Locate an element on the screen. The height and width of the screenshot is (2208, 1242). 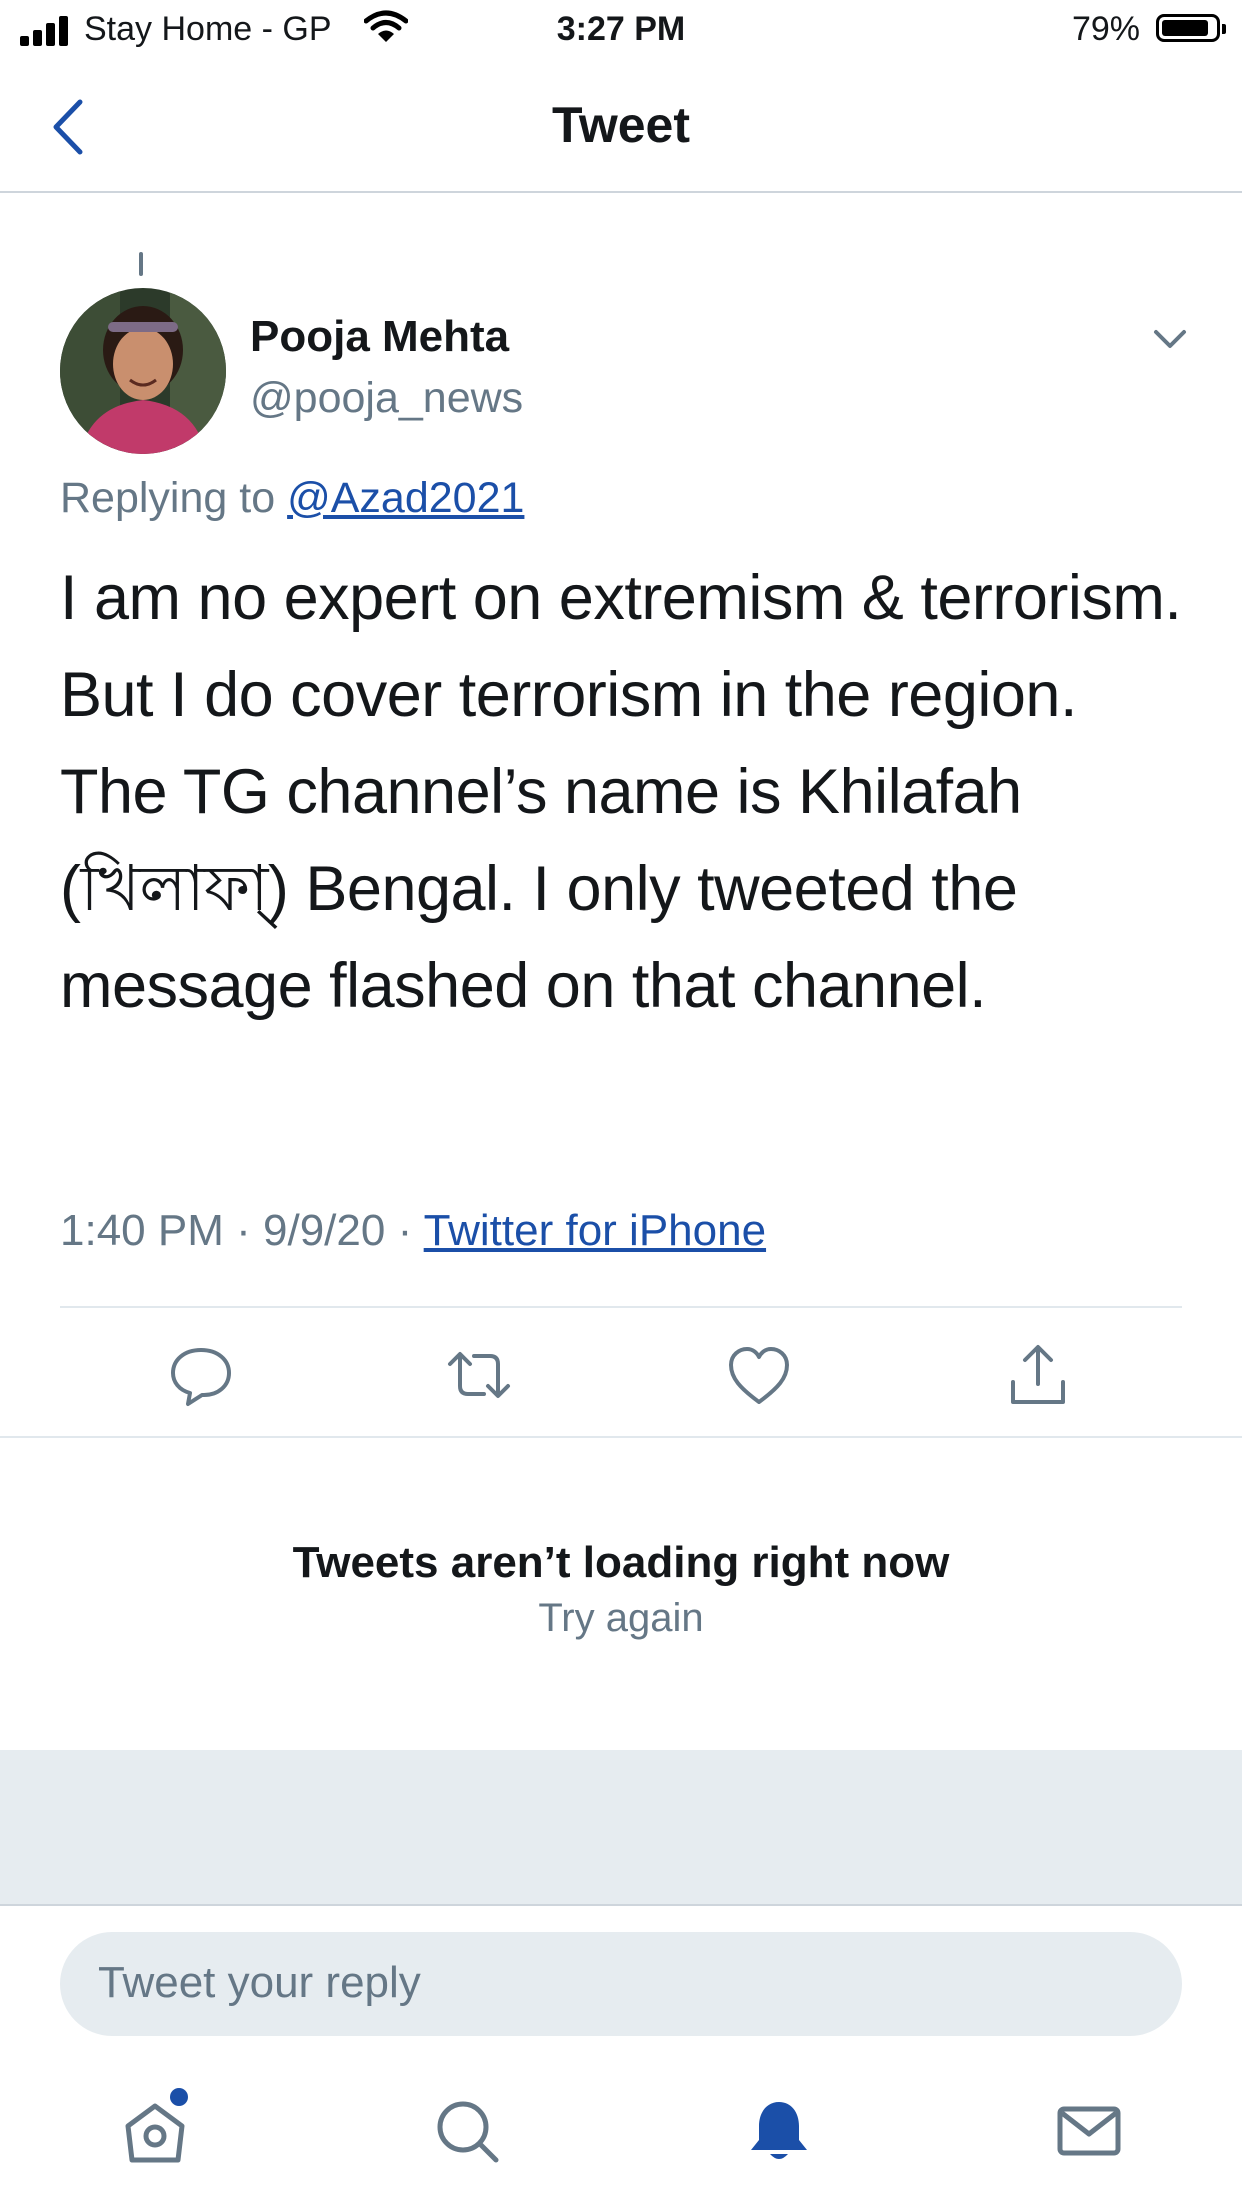
tweet-meta: 1:40 PM · 9/9/20 · Twitter for iPhone is located at coordinates (413, 1231).